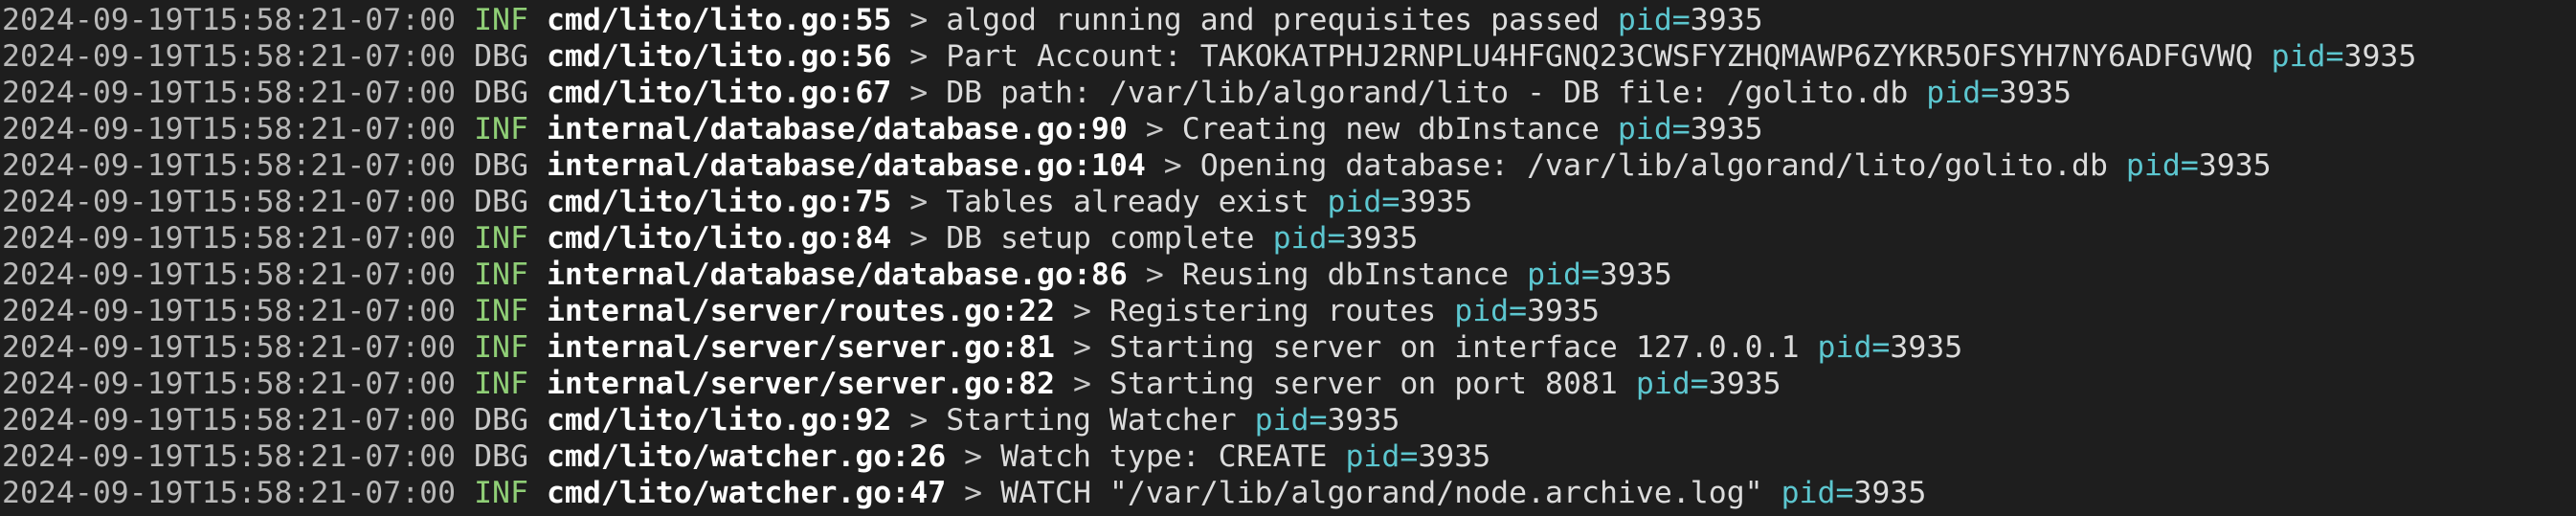 Image resolution: width=2576 pixels, height=516 pixels. What do you see at coordinates (801, 311) in the screenshot?
I see `log-source: internal/server/routes.go:22` at bounding box center [801, 311].